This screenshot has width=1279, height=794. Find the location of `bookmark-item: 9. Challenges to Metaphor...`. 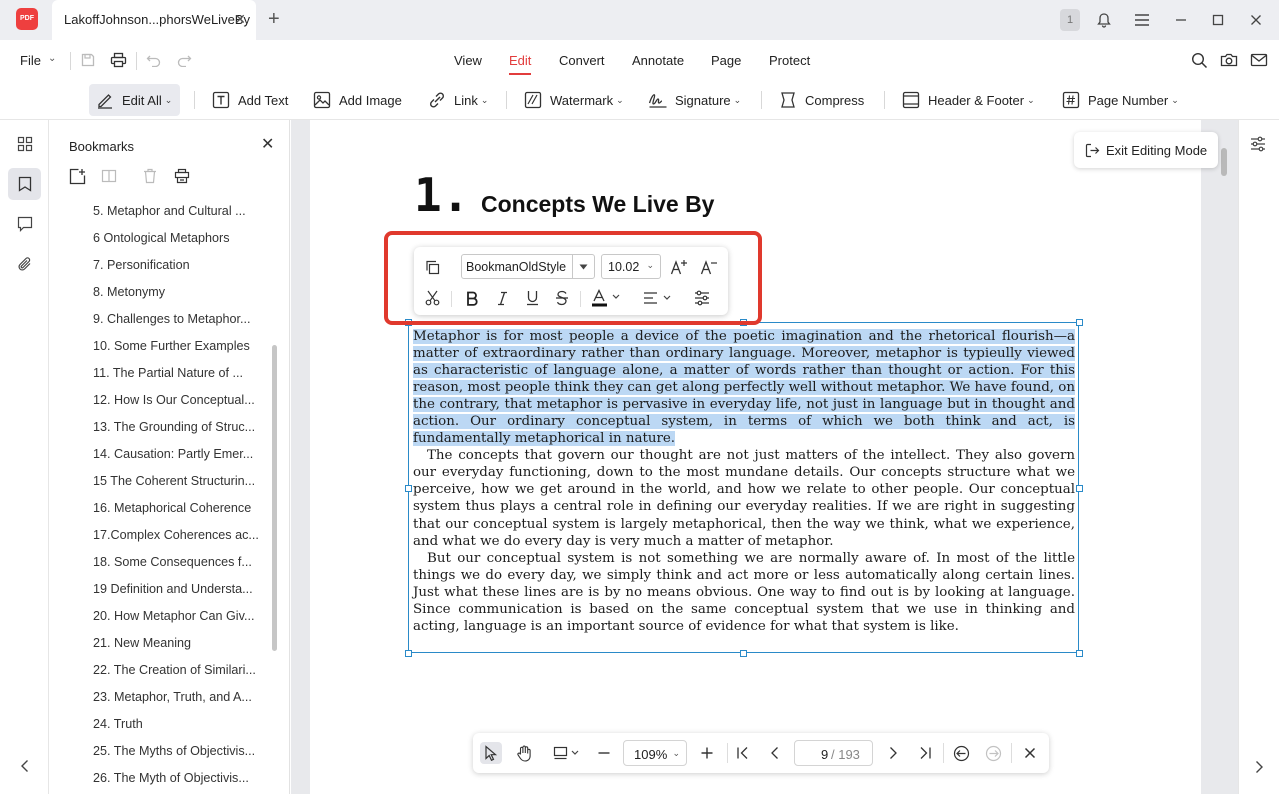

bookmark-item: 9. Challenges to Metaphor... is located at coordinates (179, 319).